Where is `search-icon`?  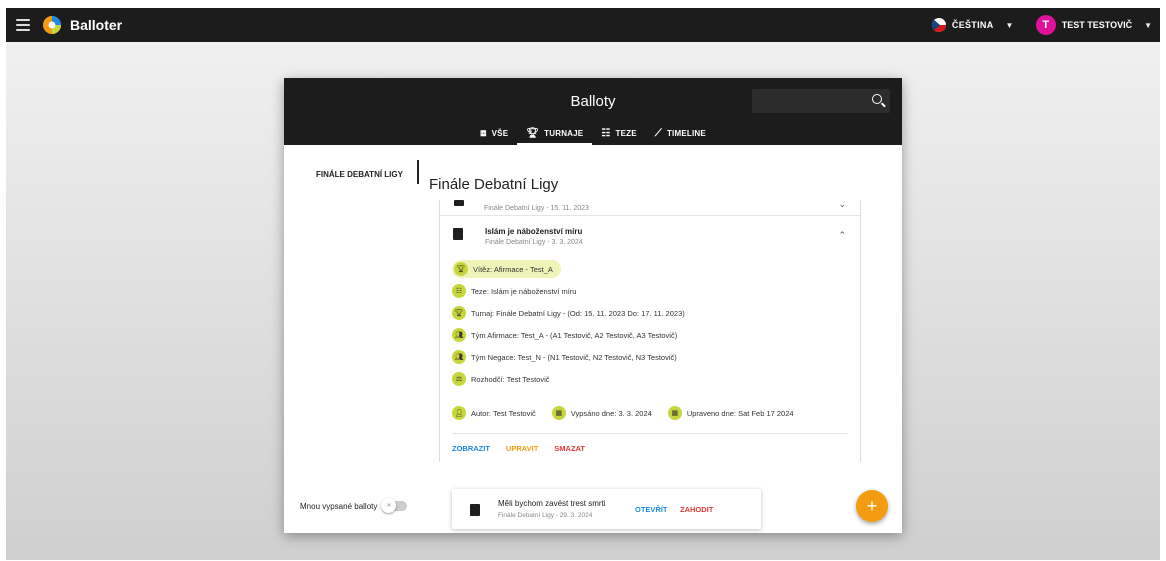
search-icon is located at coordinates (877, 99).